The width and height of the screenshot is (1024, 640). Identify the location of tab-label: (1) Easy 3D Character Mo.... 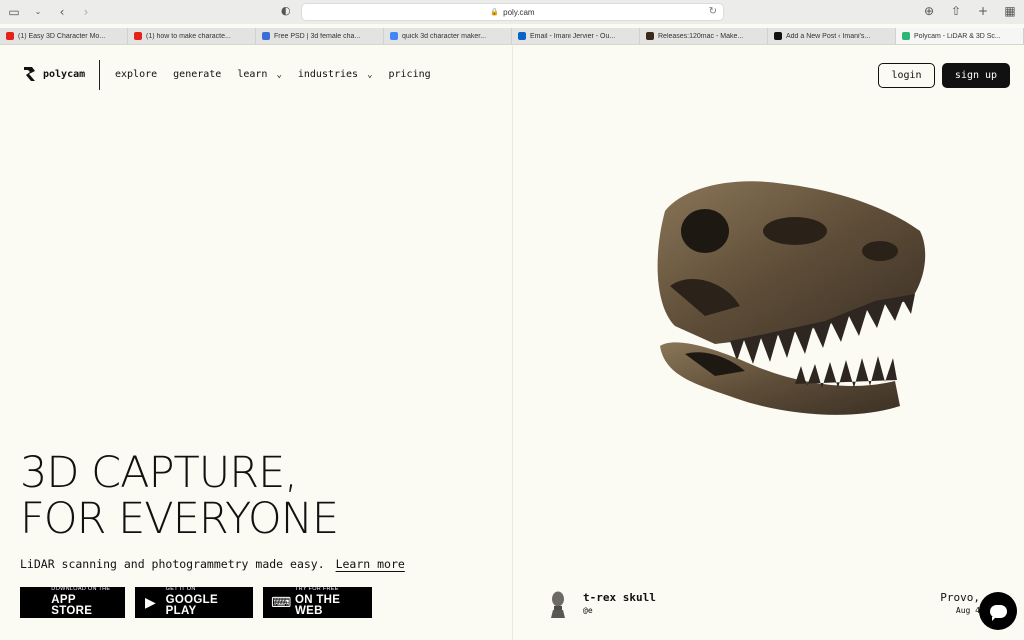
(62, 36).